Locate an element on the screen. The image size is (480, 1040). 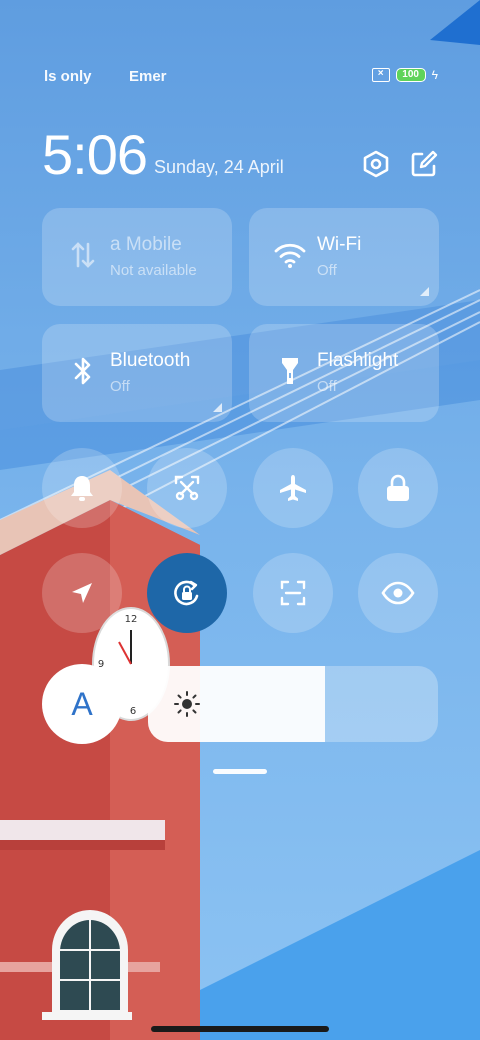
lock-icon is located at coordinates (398, 487).